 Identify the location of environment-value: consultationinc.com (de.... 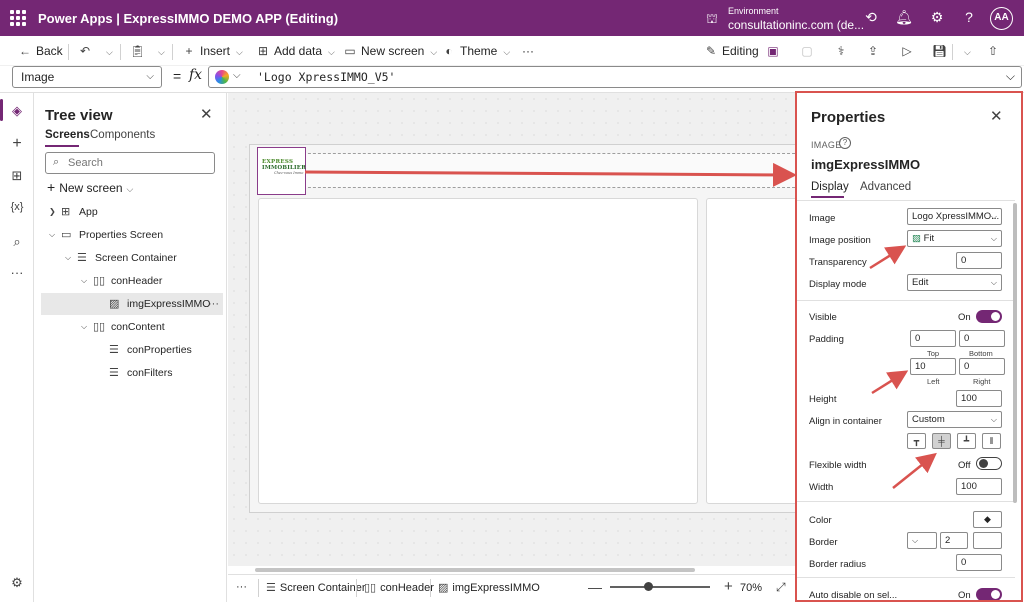
(796, 25).